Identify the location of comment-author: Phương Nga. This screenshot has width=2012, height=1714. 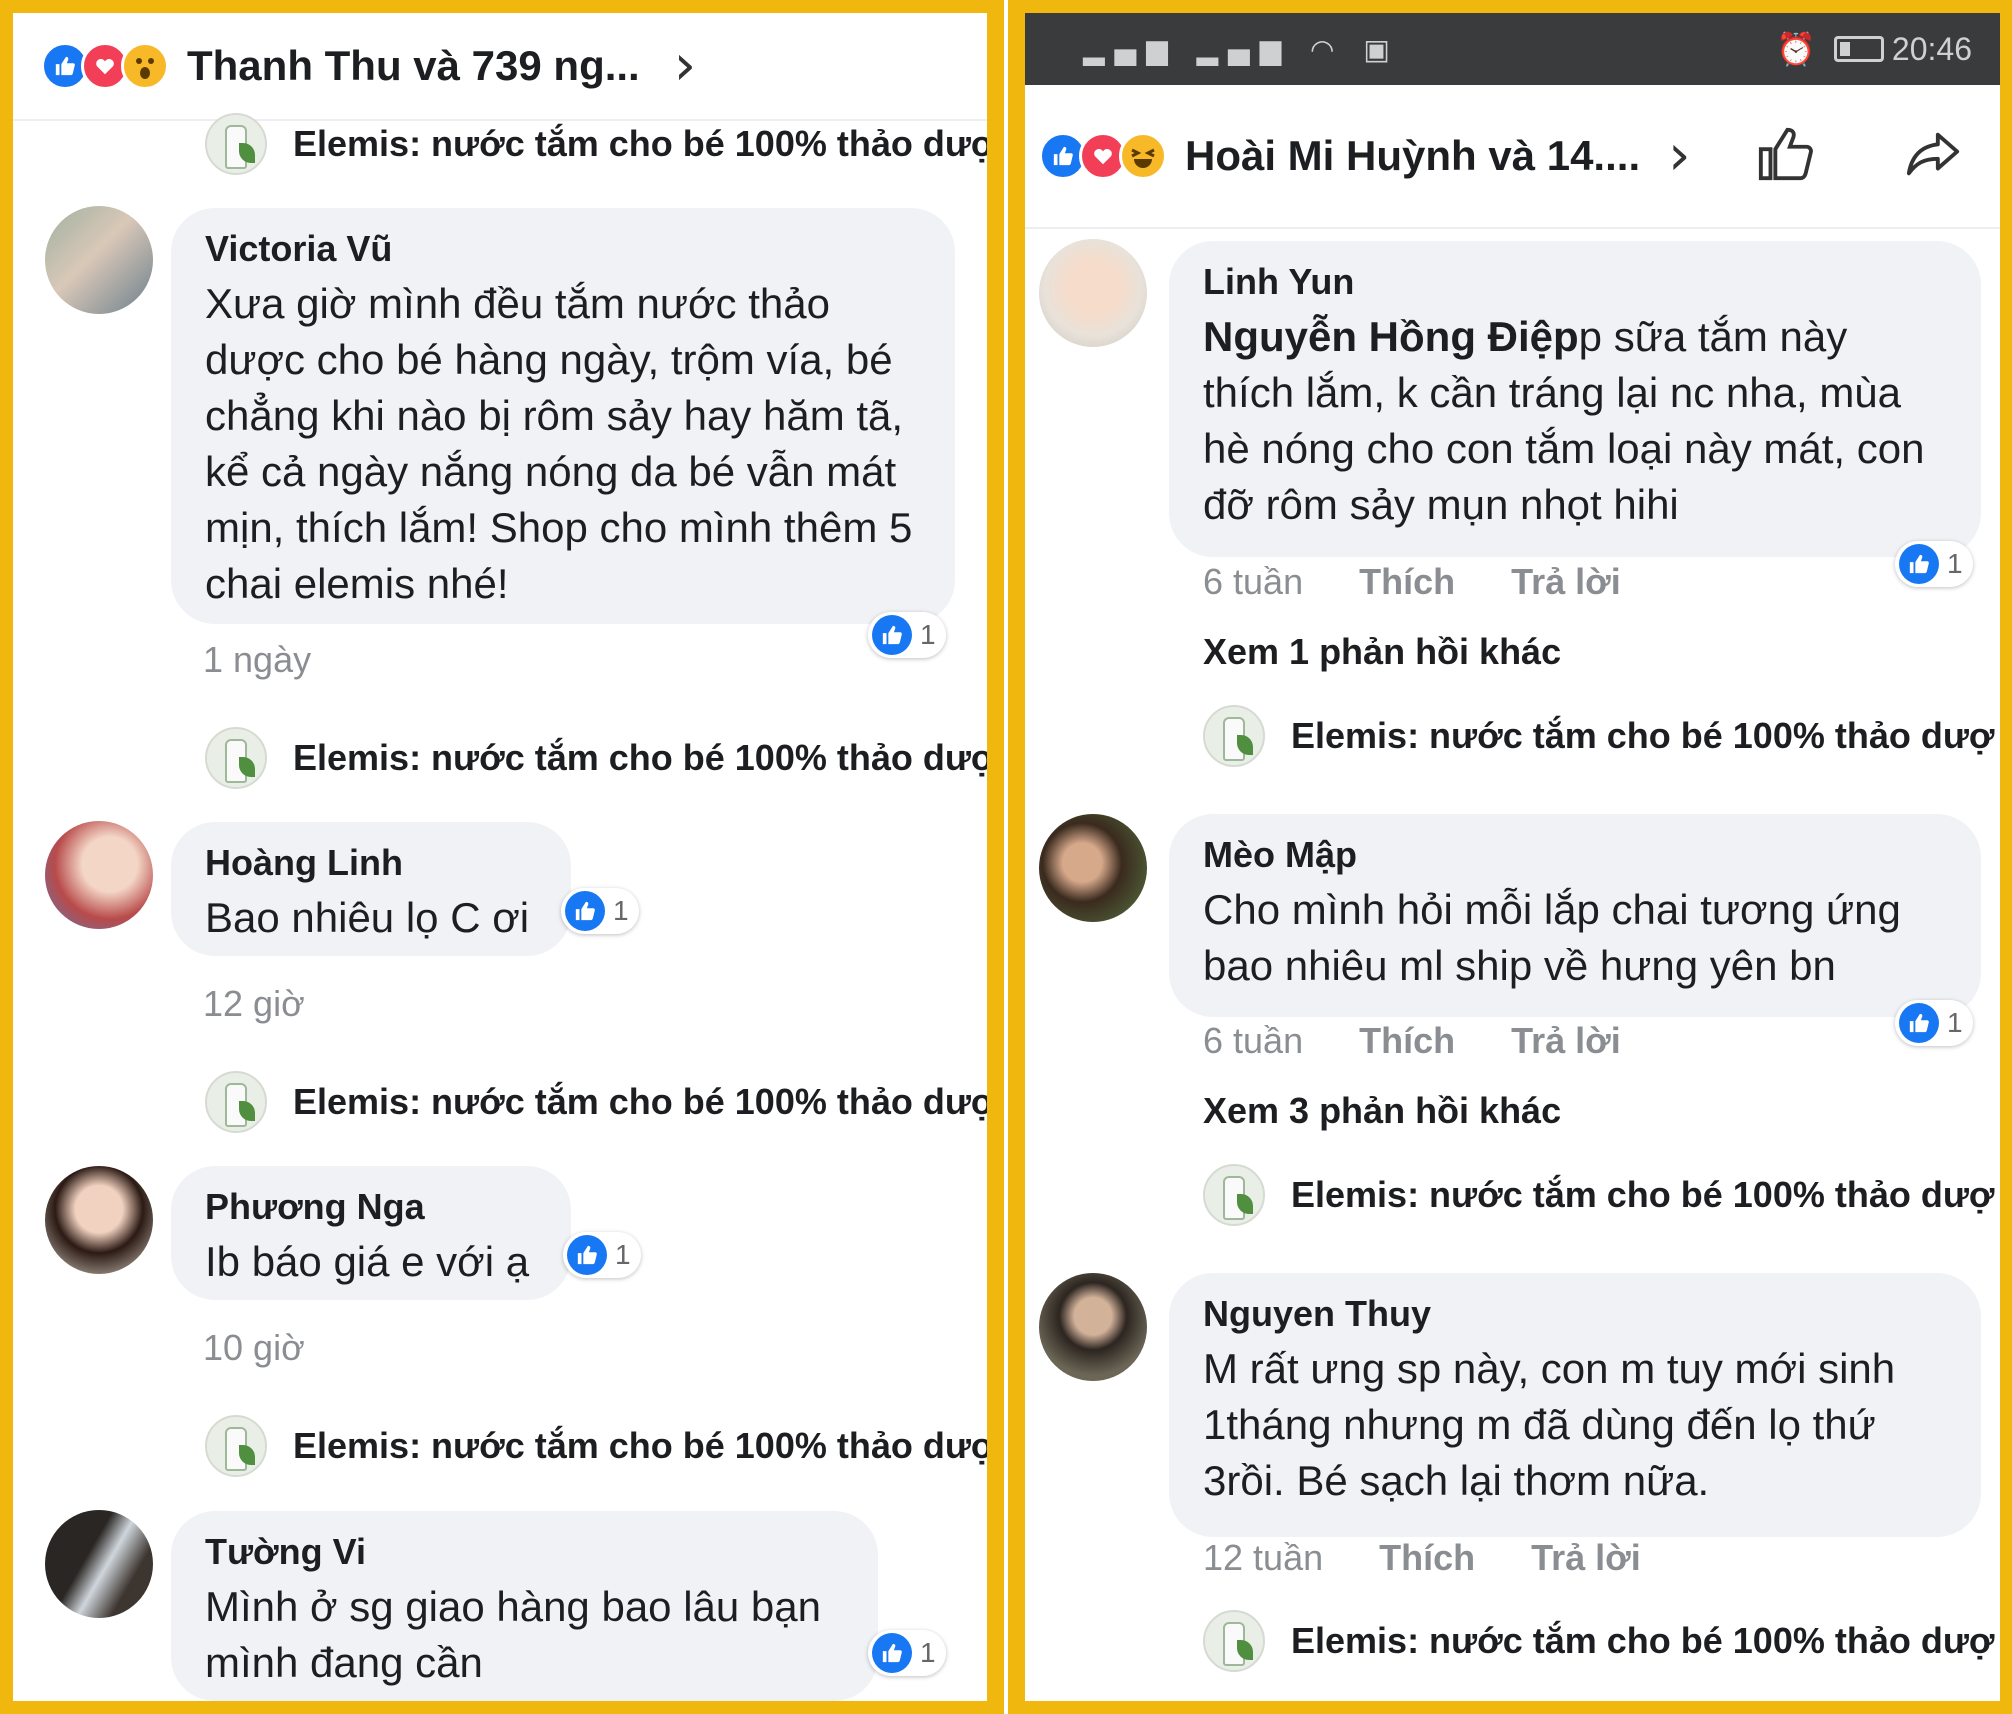
(371, 1207).